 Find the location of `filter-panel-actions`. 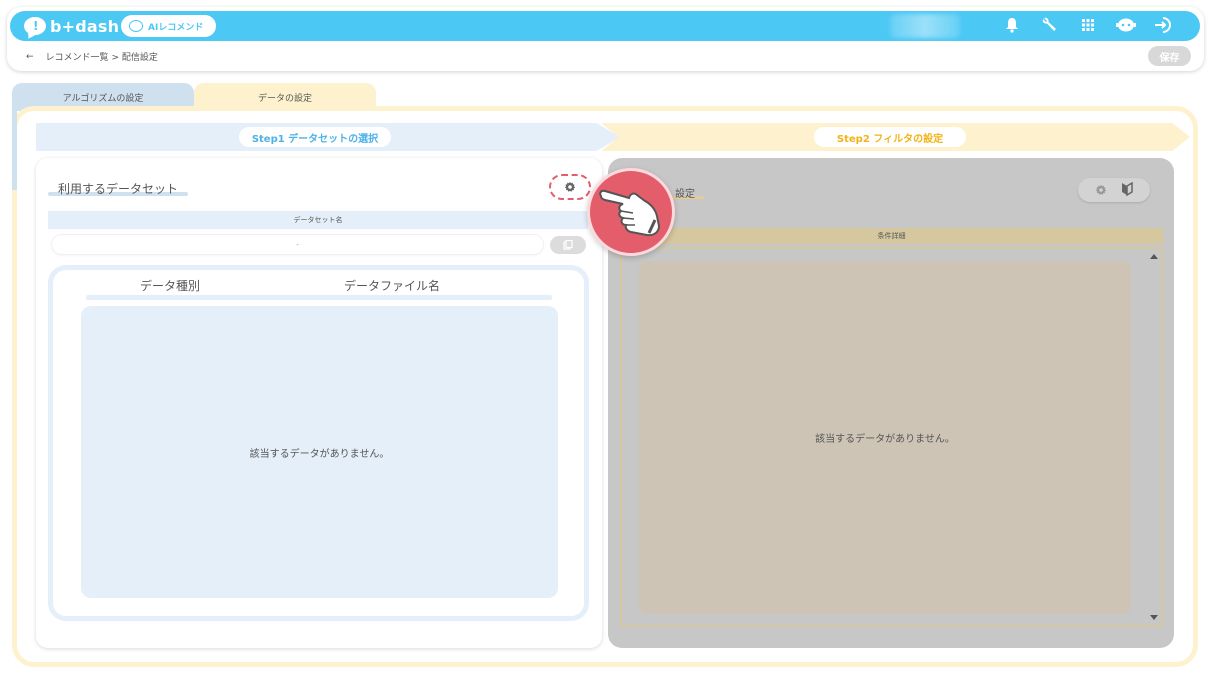

filter-panel-actions is located at coordinates (1114, 190).